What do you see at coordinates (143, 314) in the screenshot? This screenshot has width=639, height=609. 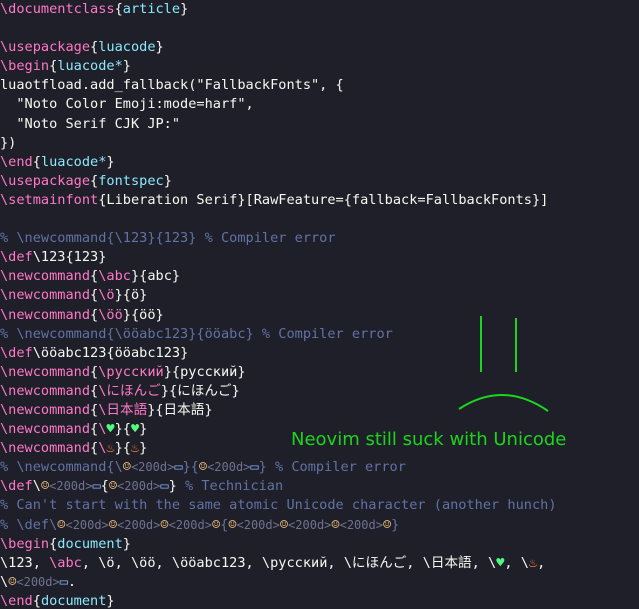 I see `code-token: }{öö}` at bounding box center [143, 314].